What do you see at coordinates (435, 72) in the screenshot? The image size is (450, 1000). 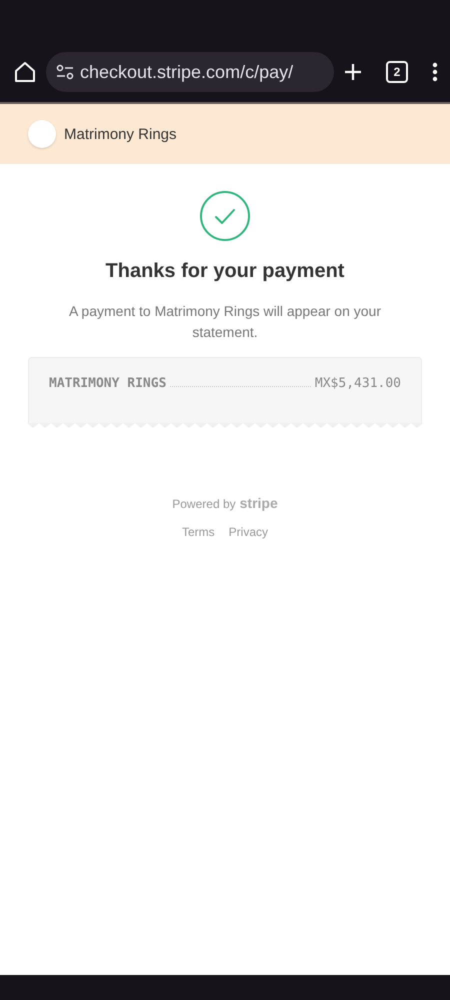 I see `menu-icon` at bounding box center [435, 72].